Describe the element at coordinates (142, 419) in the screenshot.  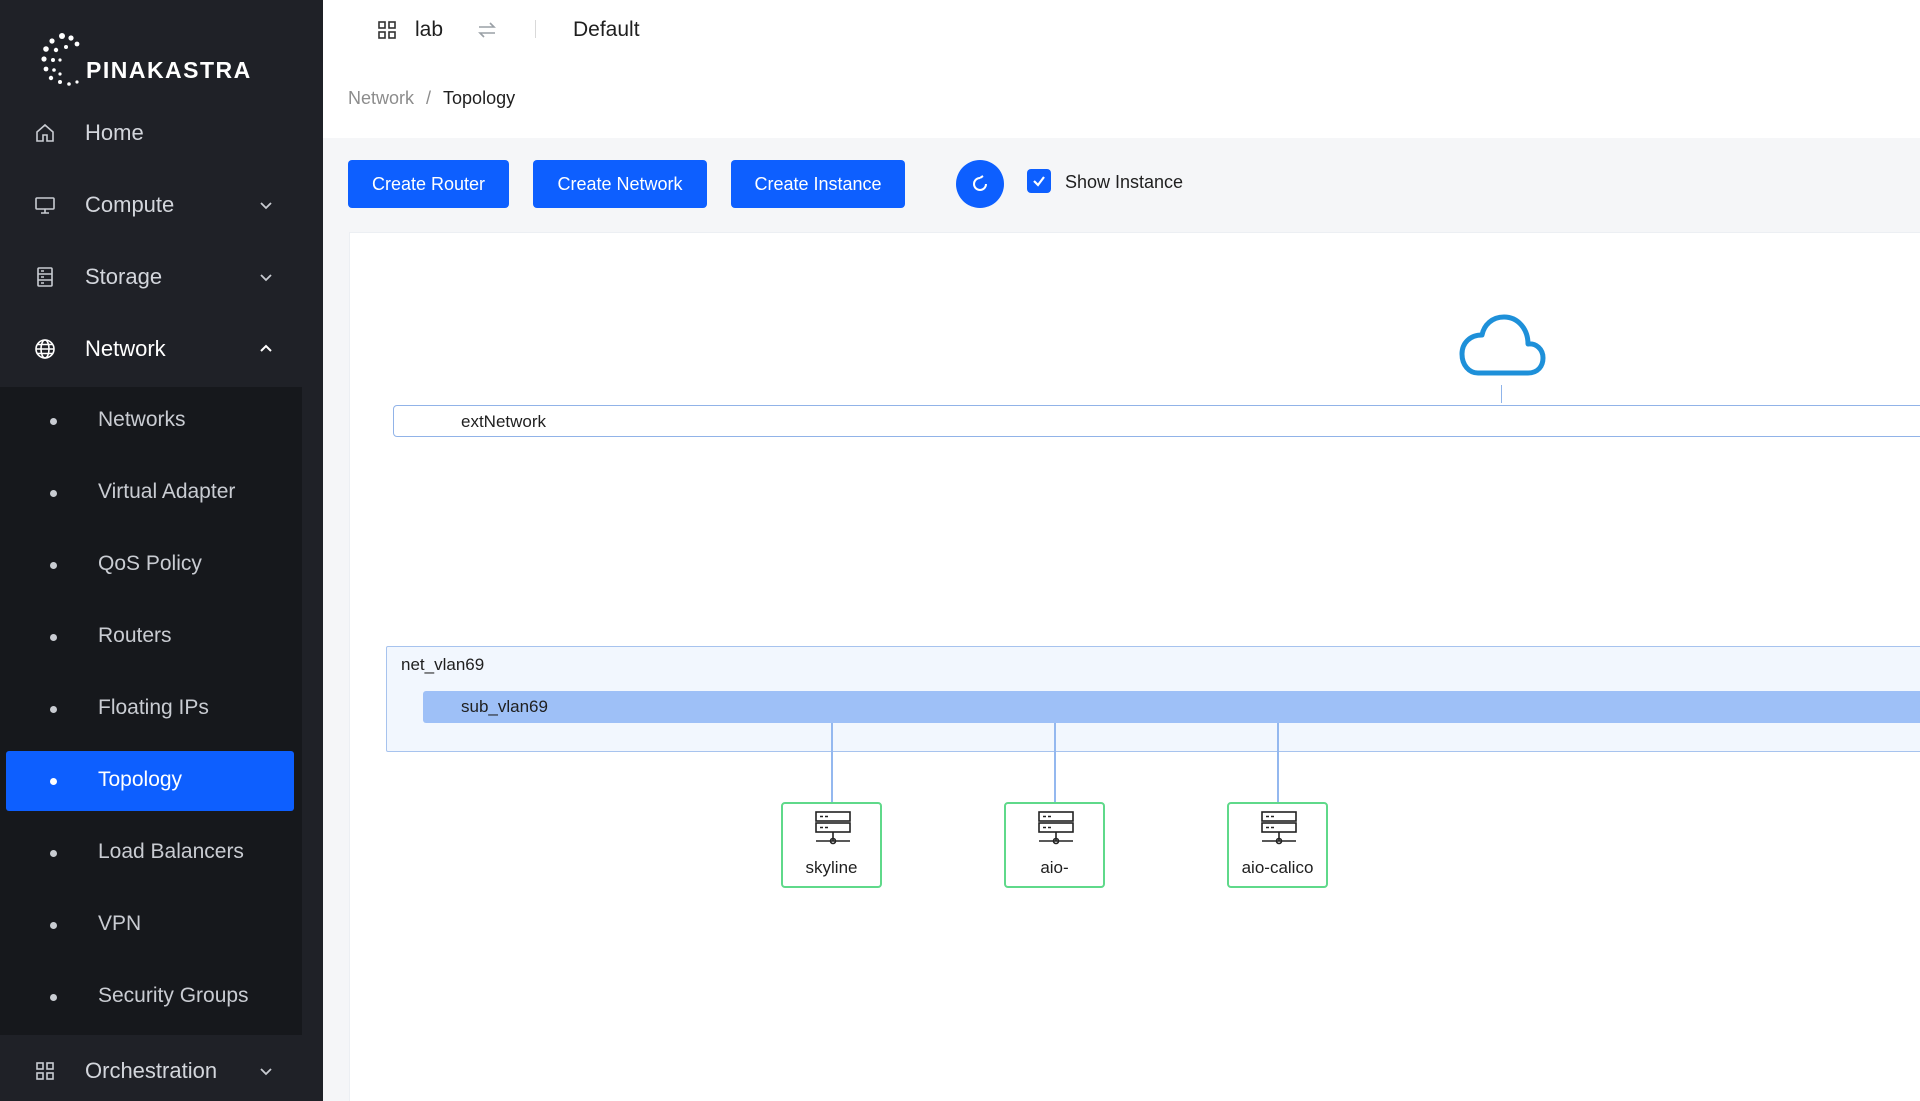
I see `sidebar-item-label: Networks` at that location.